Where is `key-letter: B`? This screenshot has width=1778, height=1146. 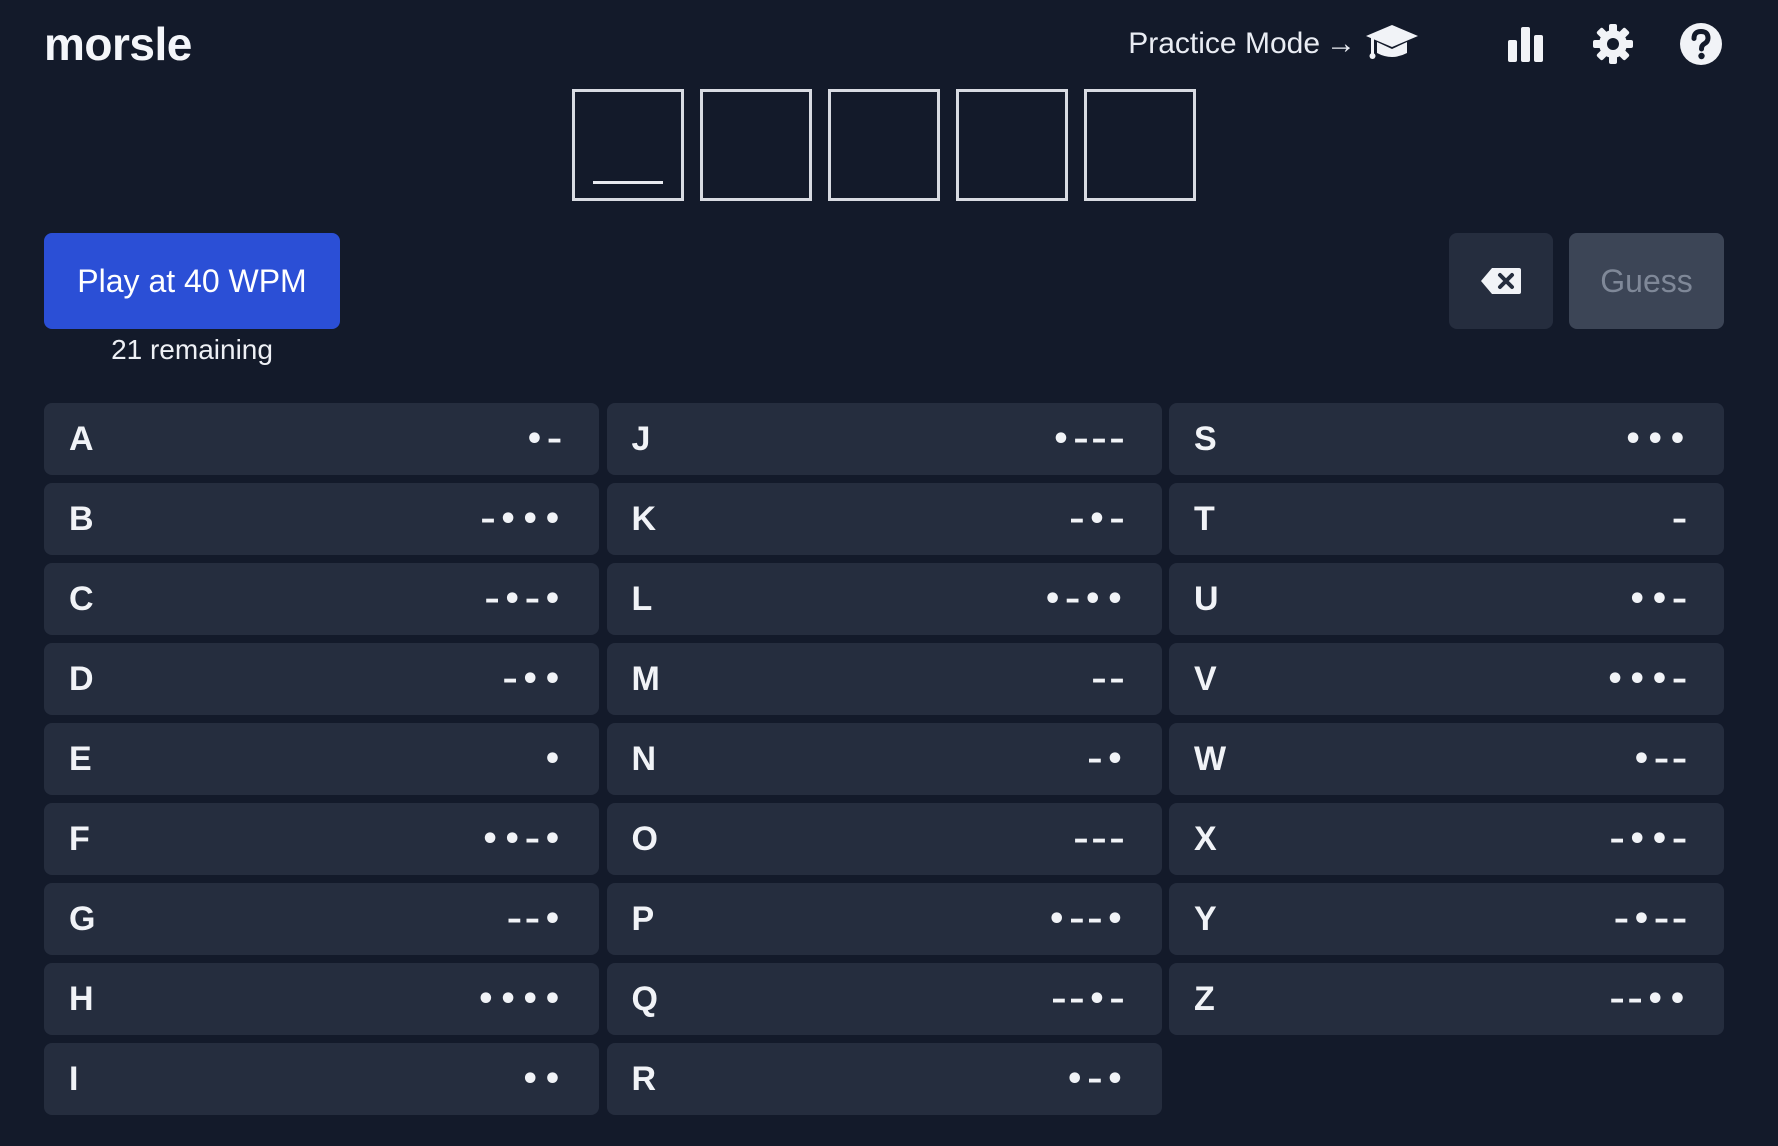 key-letter: B is located at coordinates (81, 518).